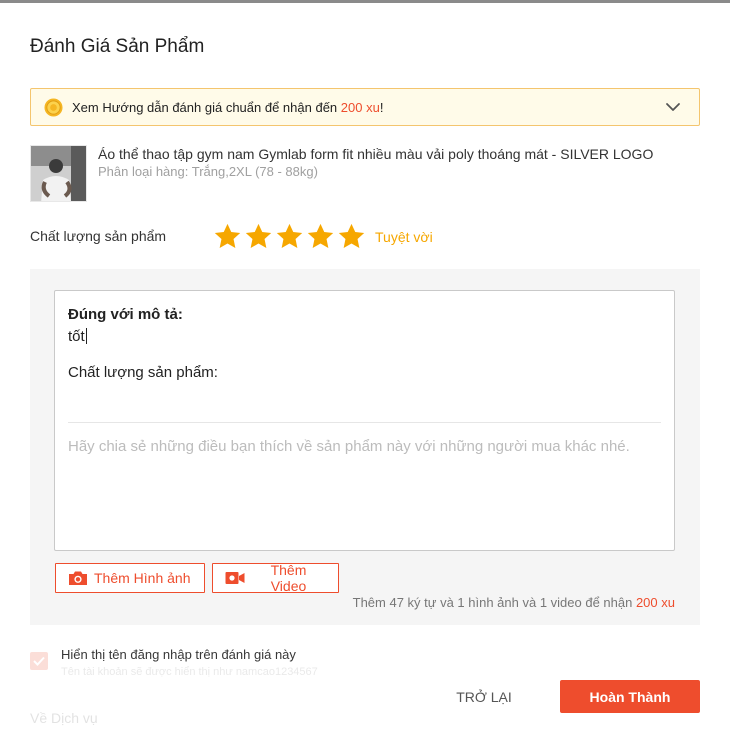  Describe the element at coordinates (630, 696) in the screenshot. I see `submit-button: Hoàn Thành` at that location.